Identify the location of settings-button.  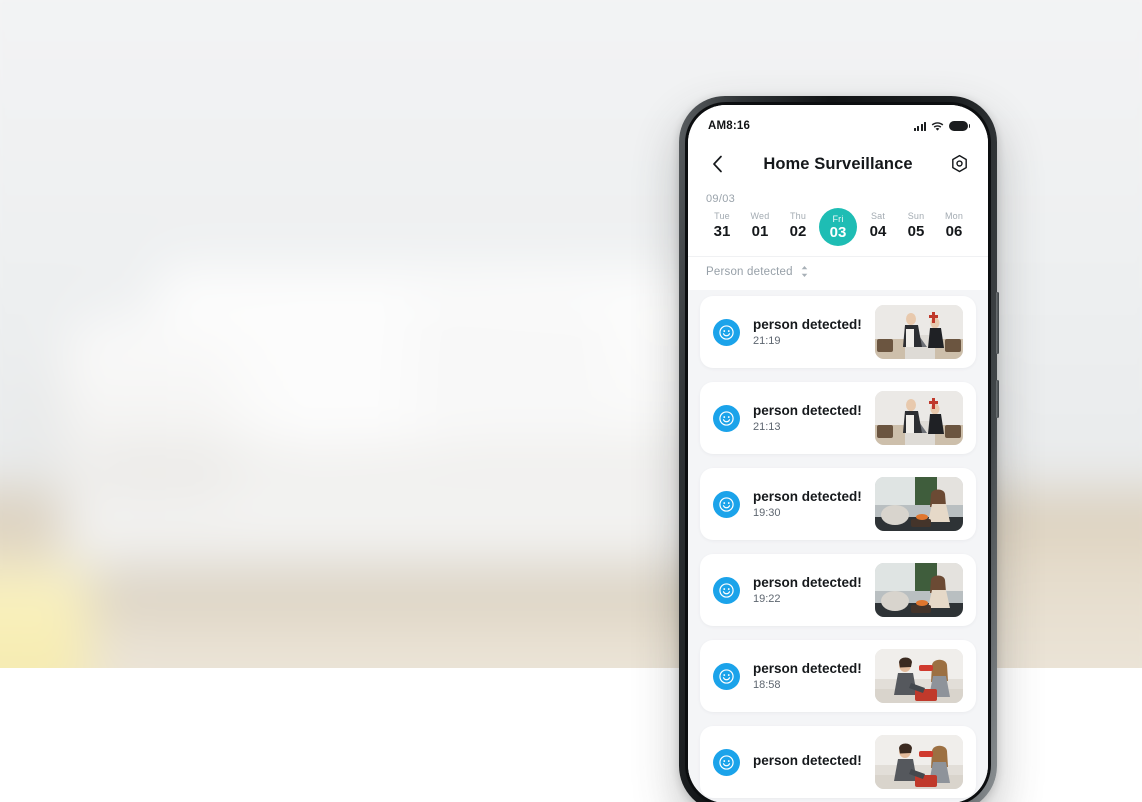
(959, 164).